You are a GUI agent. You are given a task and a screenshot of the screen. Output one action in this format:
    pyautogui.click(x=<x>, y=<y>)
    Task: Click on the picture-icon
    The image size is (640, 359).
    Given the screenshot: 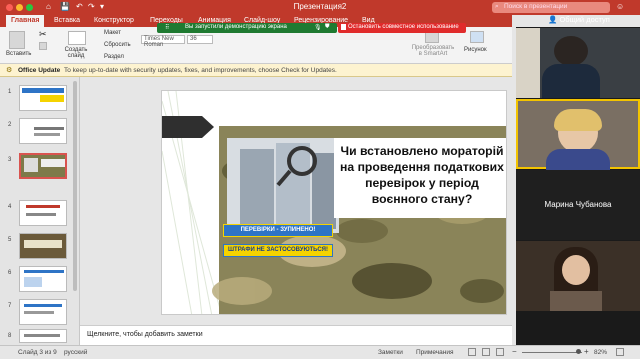 What is the action you would take?
    pyautogui.click(x=477, y=37)
    